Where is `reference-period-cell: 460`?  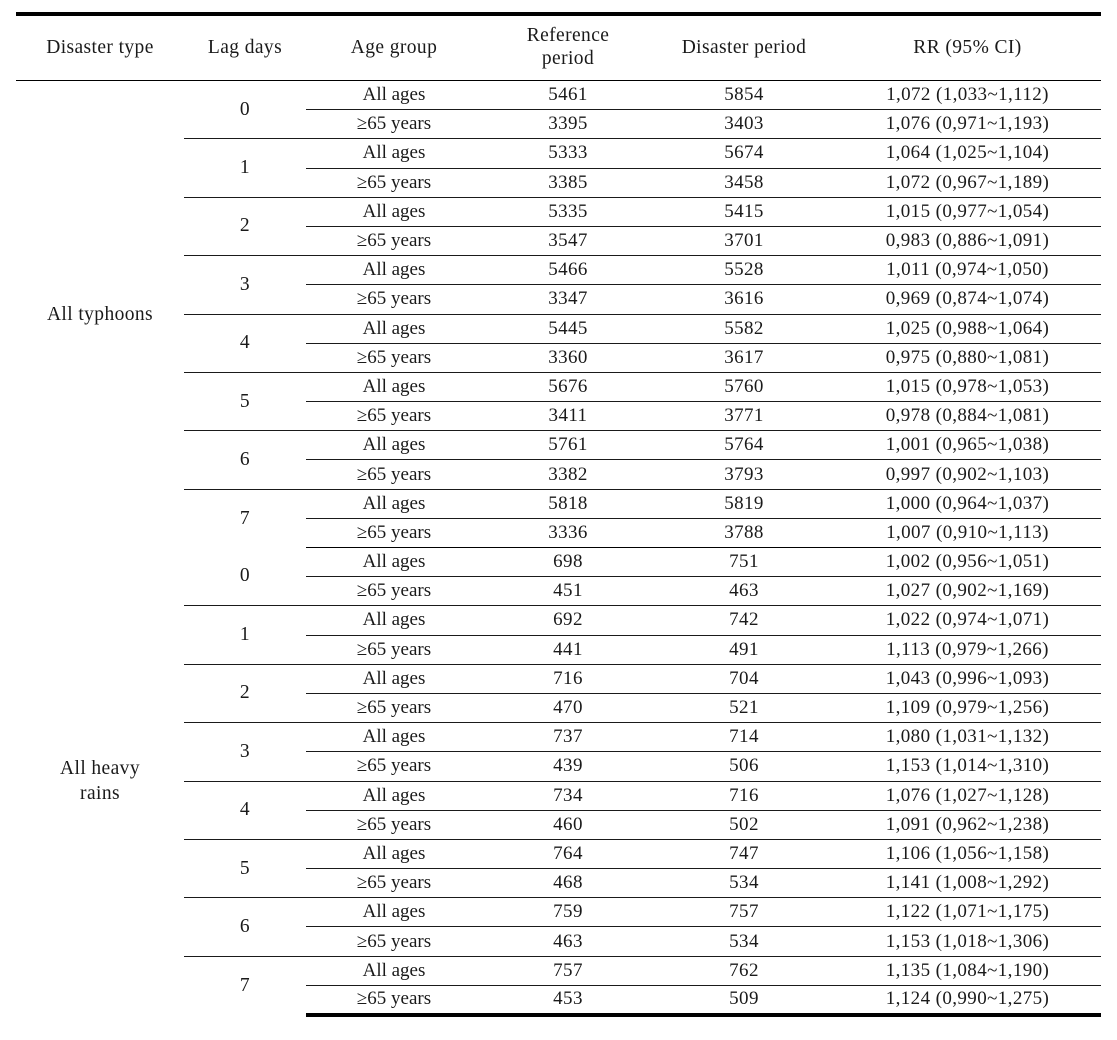
reference-period-cell: 460 is located at coordinates (568, 825).